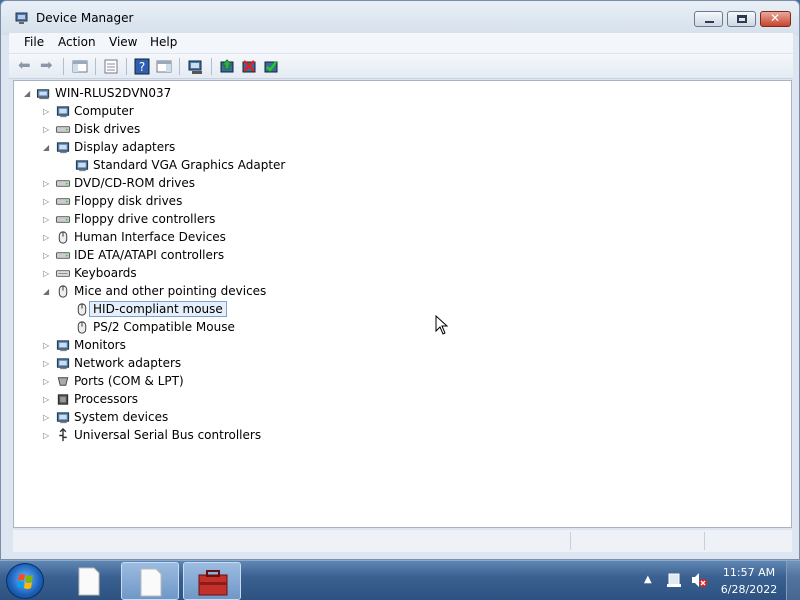 The height and width of the screenshot is (600, 800). I want to click on tree-category-node: ▷ Disk drives, so click(402, 130).